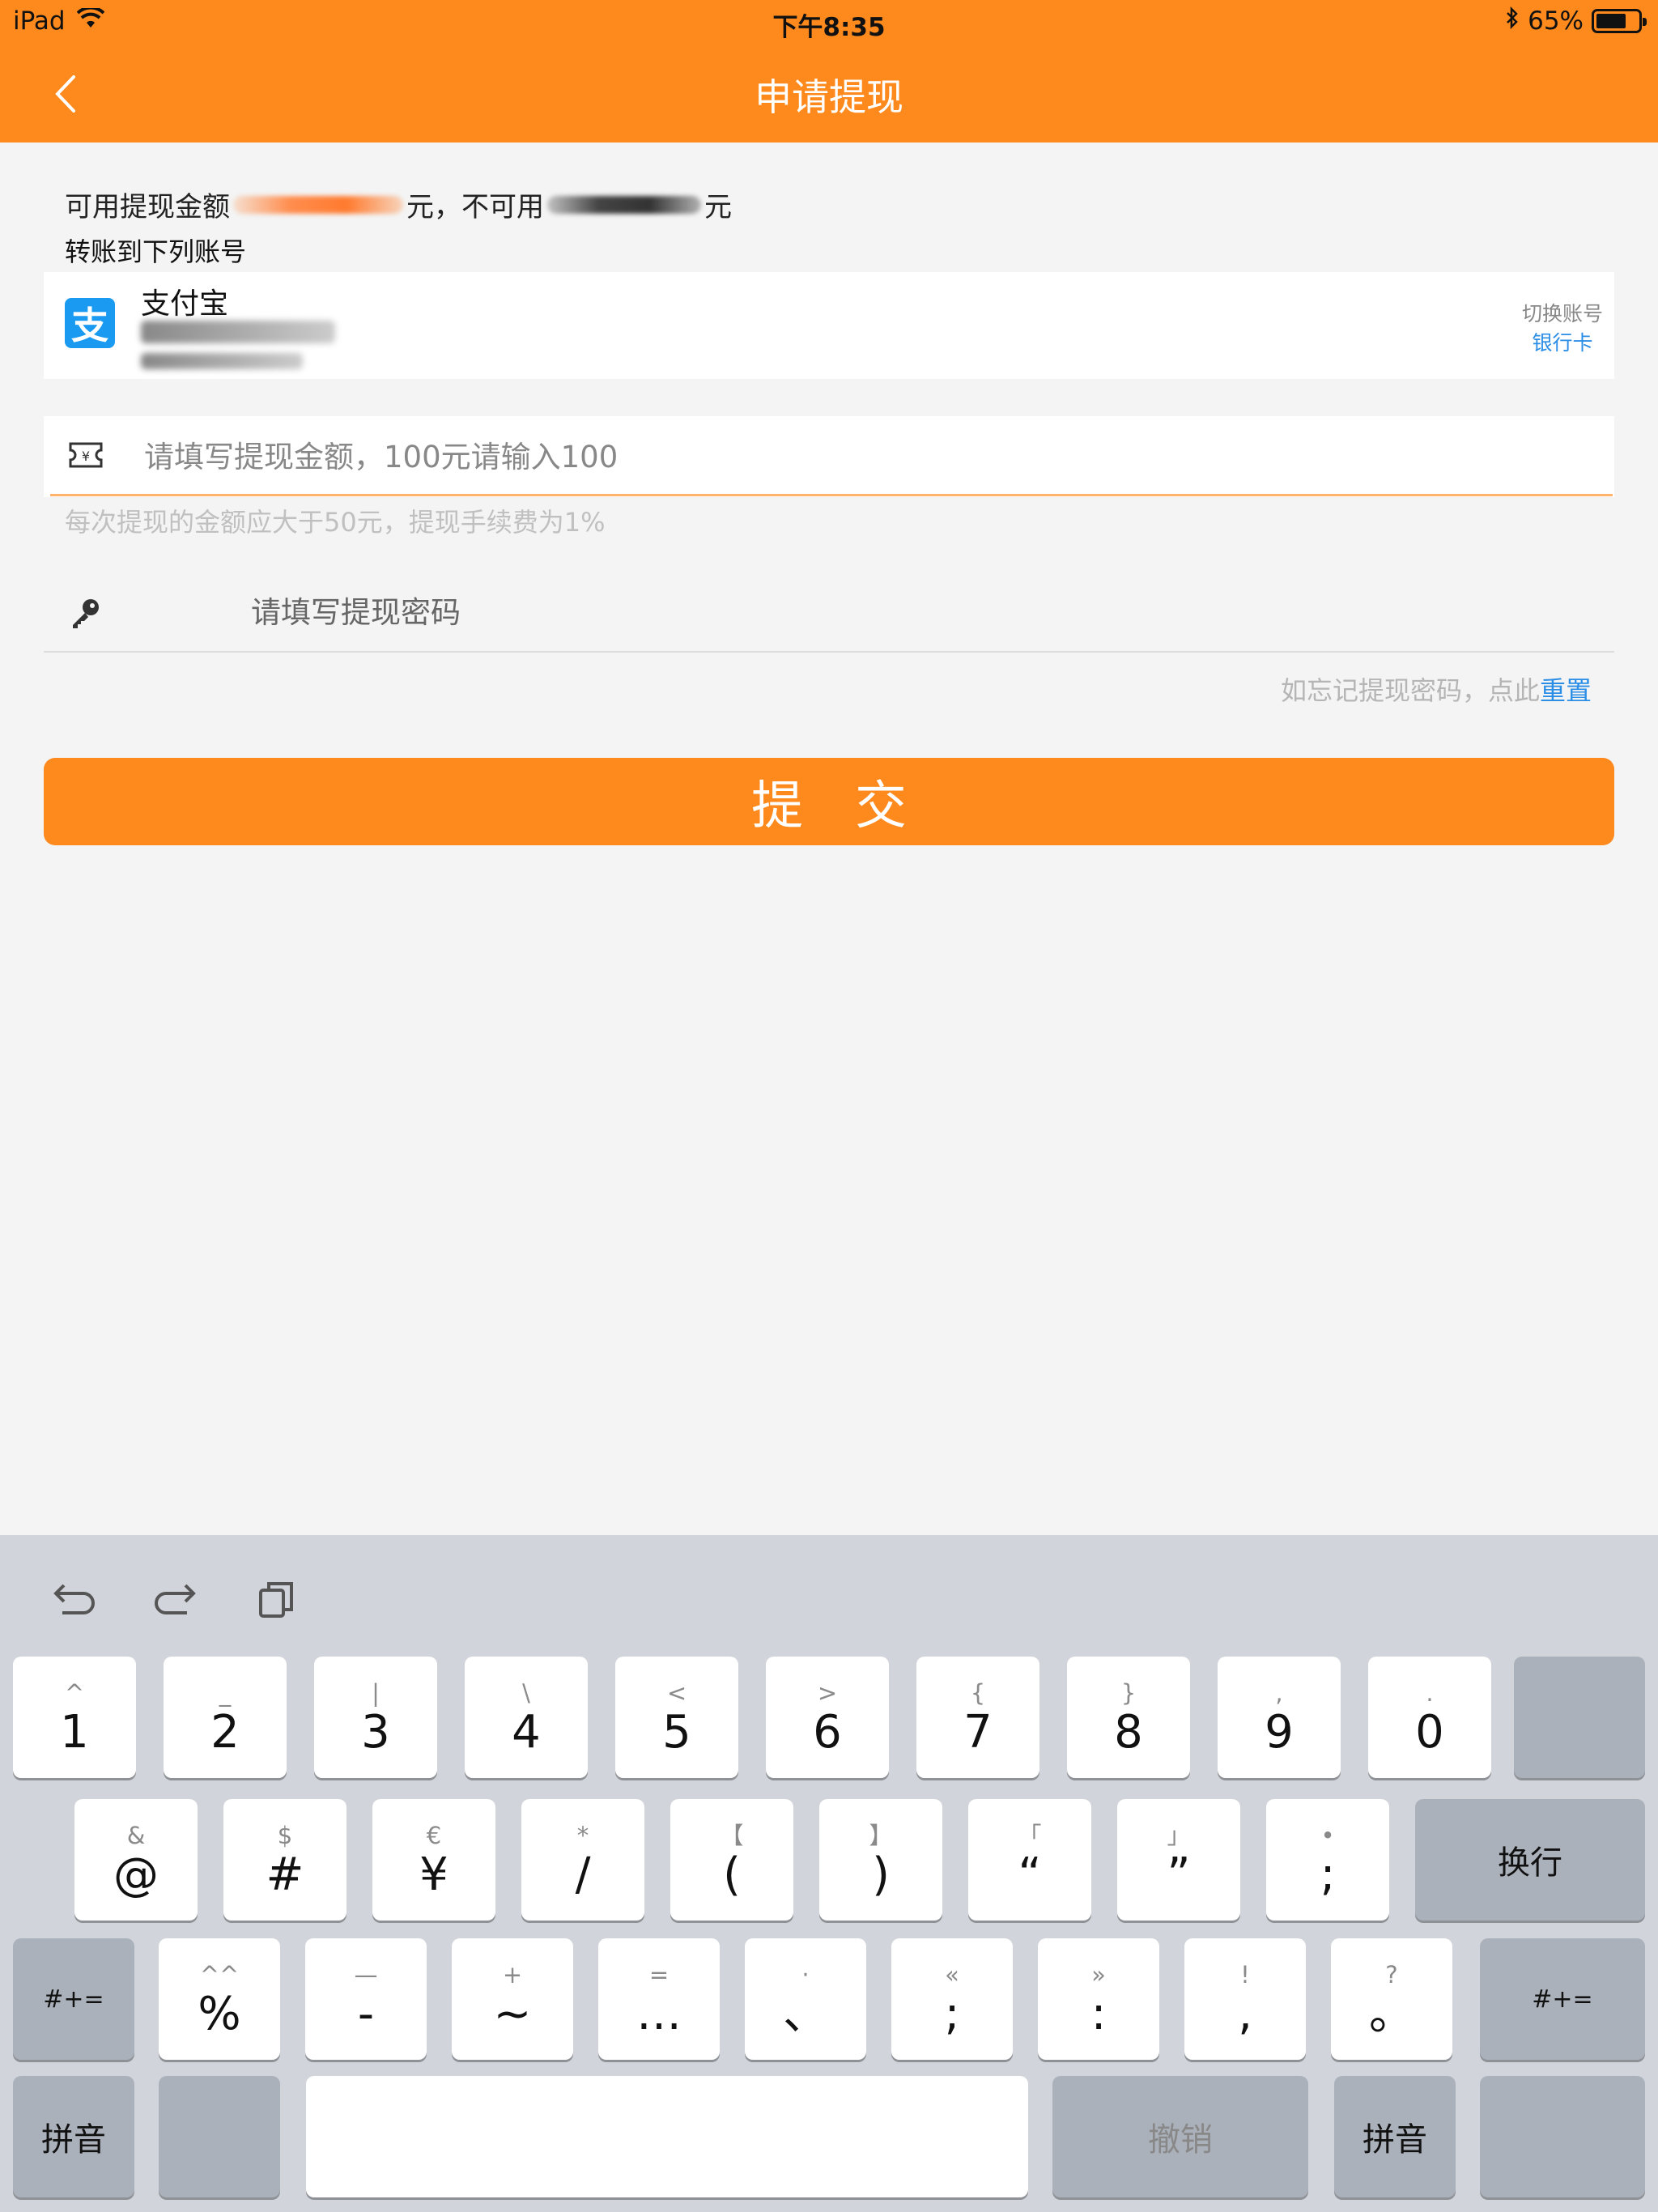 The height and width of the screenshot is (2212, 1658). What do you see at coordinates (805, 2014) in the screenshot?
I see `key-main-label: 、` at bounding box center [805, 2014].